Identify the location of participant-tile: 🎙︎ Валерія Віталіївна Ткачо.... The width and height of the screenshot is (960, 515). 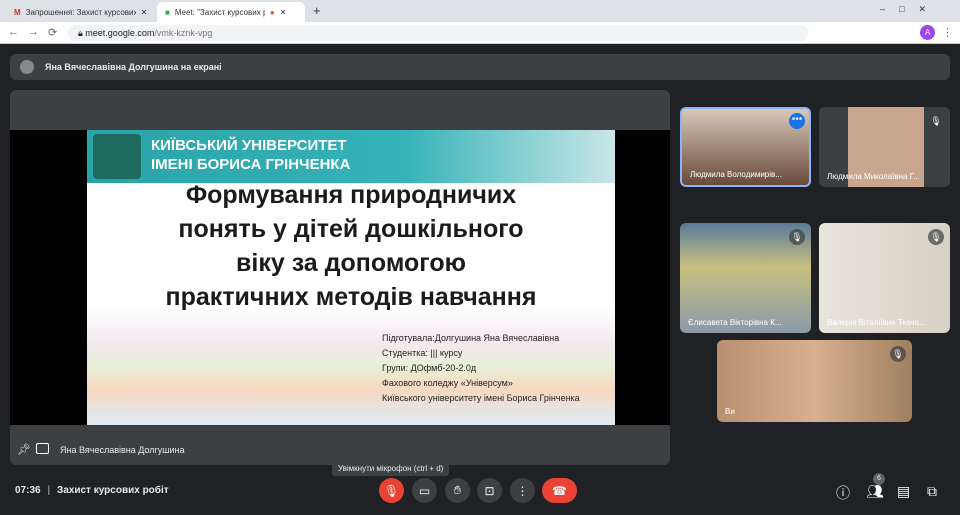
(884, 278).